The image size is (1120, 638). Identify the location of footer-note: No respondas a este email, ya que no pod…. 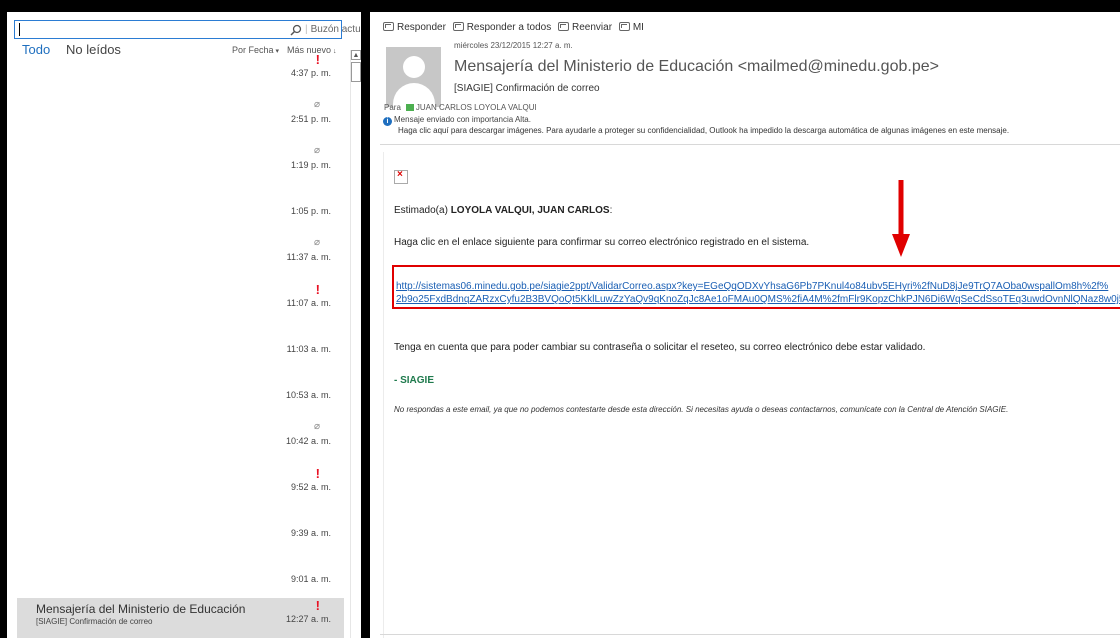
(701, 409).